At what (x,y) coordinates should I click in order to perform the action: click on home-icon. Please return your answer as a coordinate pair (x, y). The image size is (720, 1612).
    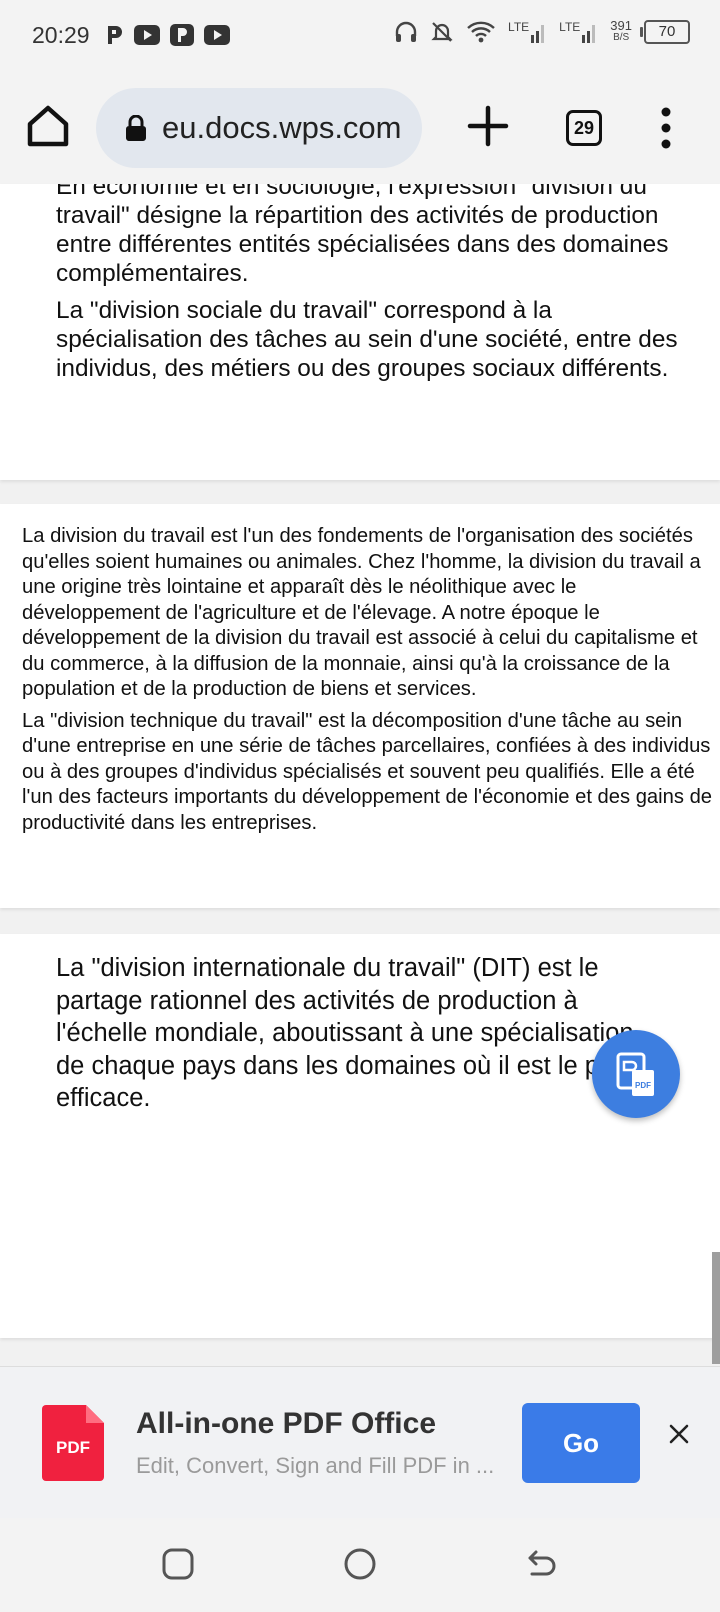
    Looking at the image, I should click on (48, 126).